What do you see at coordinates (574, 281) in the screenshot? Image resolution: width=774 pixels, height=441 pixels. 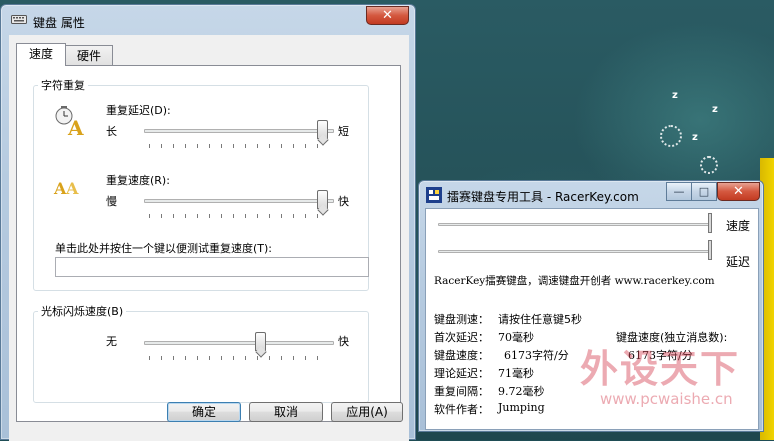 I see `tagline: RacerKey擂赛键盘，调速键盘开创者 www.racerkey.com` at bounding box center [574, 281].